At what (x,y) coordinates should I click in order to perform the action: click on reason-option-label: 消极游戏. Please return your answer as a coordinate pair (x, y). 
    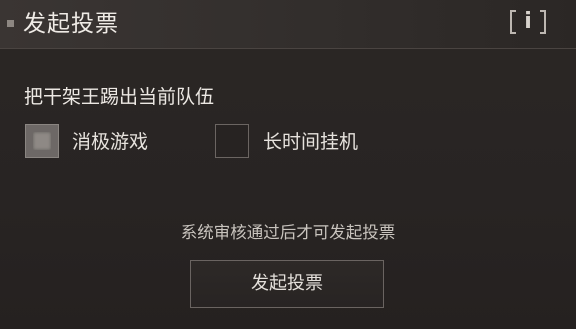
    Looking at the image, I should click on (110, 142).